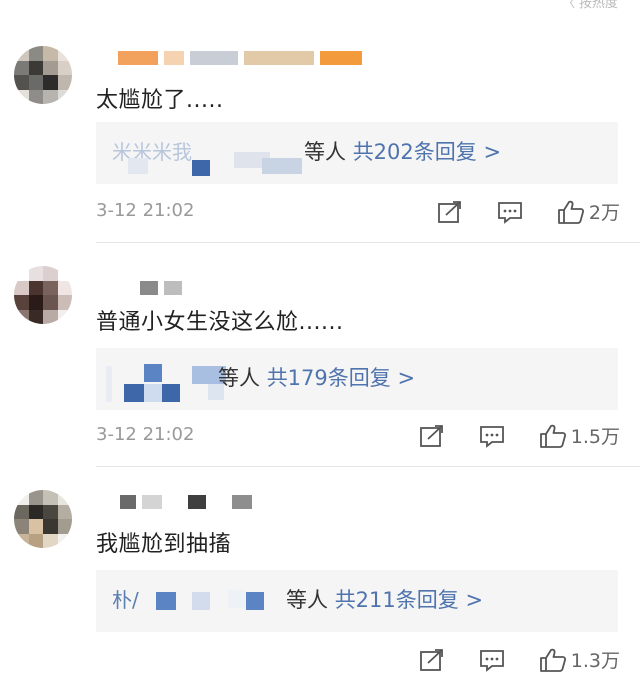  I want to click on comment-actions: 1.3万, so click(519, 659).